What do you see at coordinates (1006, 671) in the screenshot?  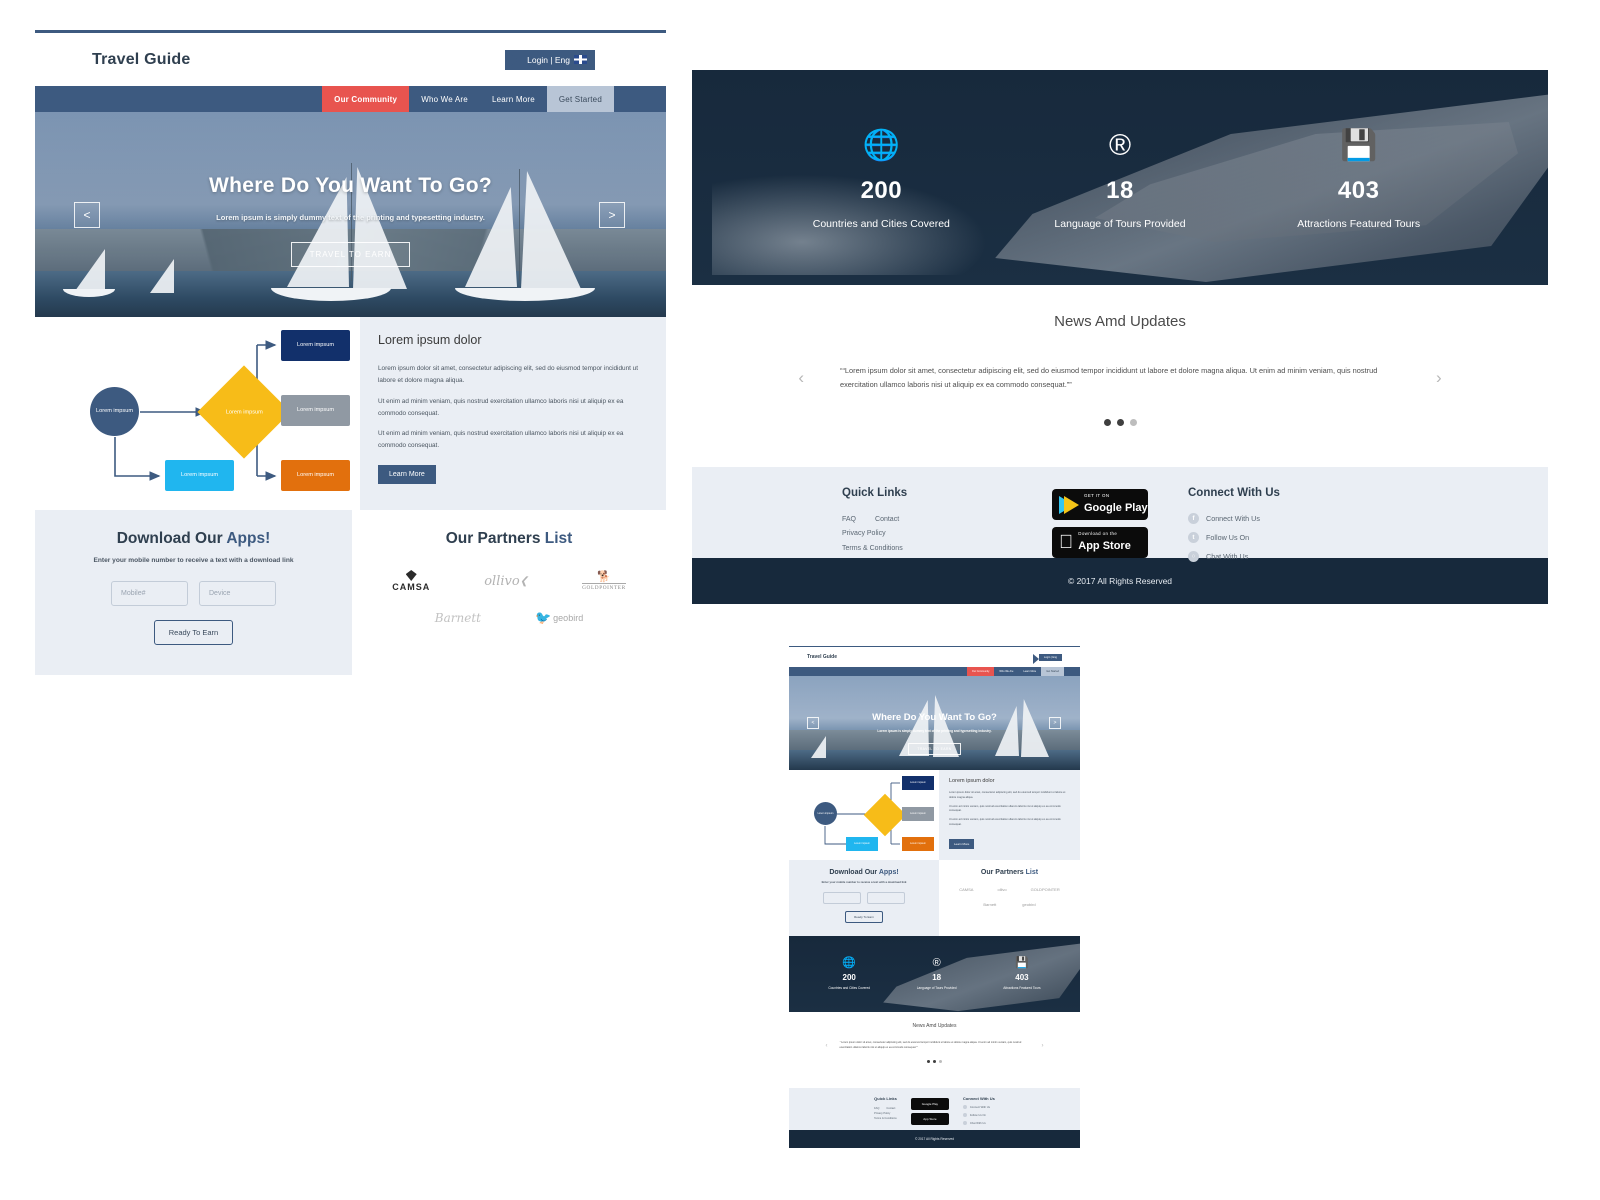 I see `thumb-nav-who-we-are: Who We Are` at bounding box center [1006, 671].